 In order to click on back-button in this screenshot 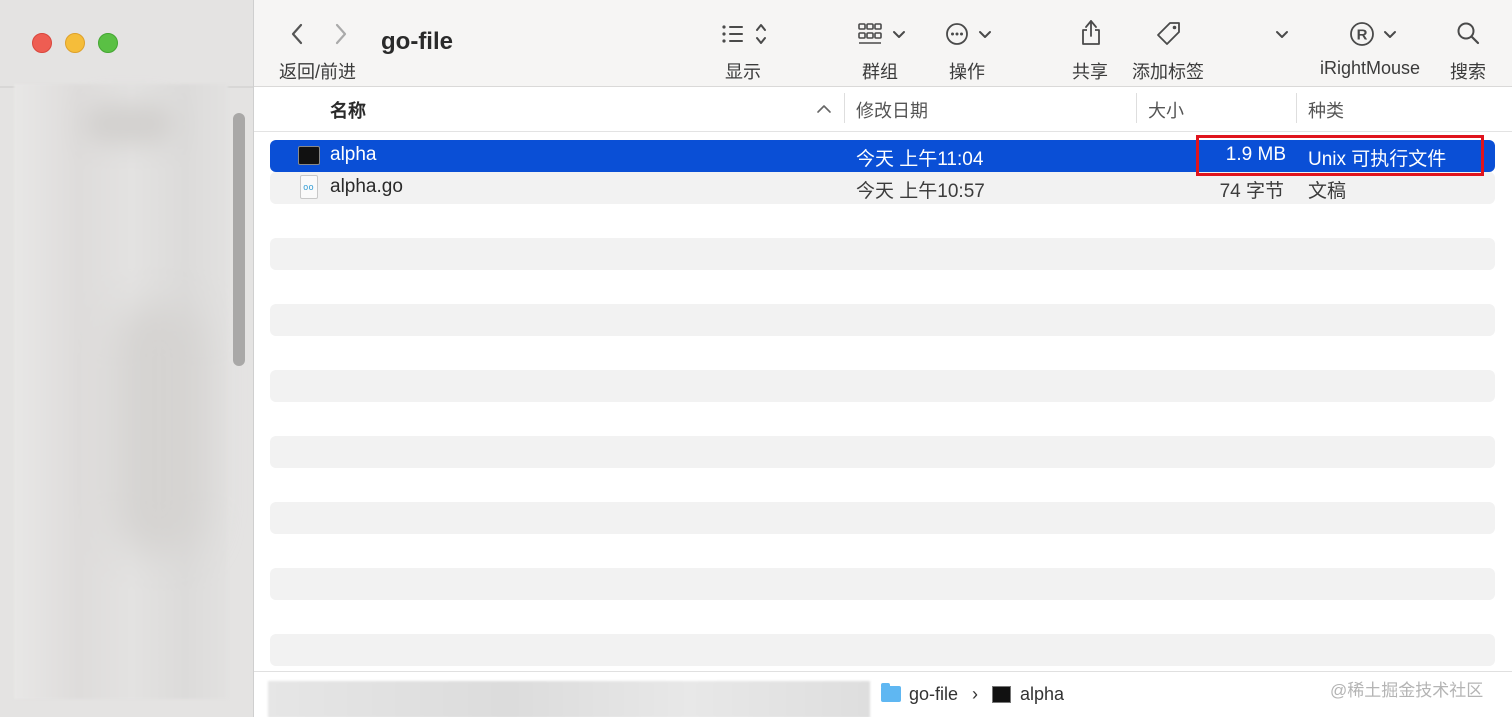, I will do `click(298, 34)`.